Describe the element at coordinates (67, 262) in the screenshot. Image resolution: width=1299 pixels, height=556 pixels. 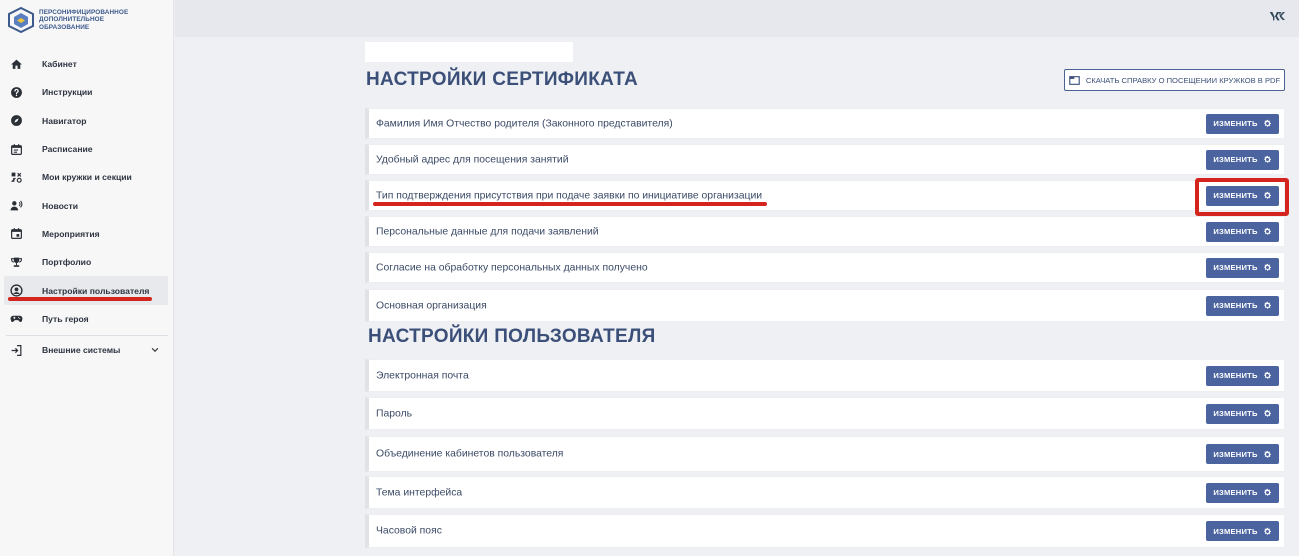
I see `sidebar-item-label: Портфолио` at that location.